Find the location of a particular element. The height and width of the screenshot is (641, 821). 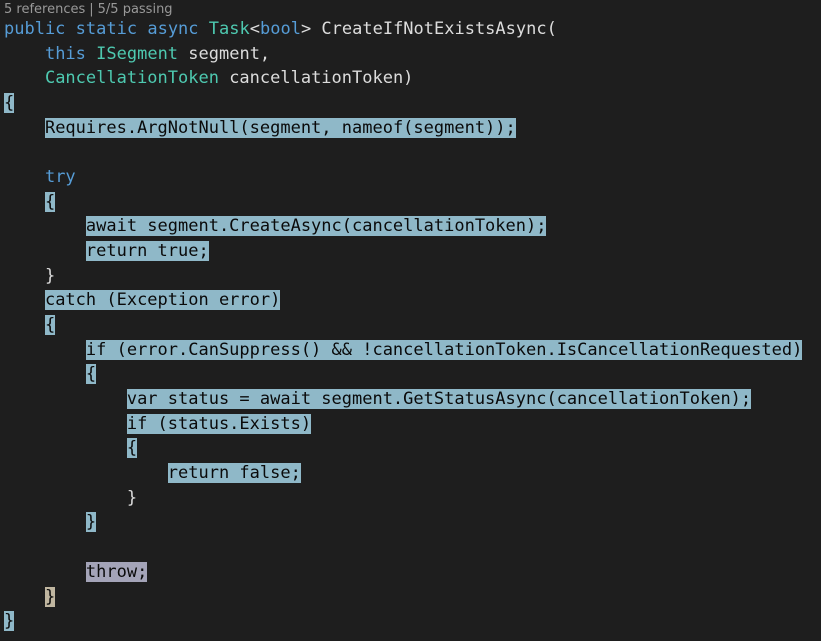

if-exists-condition: if (status.Exists) is located at coordinates (219, 424).